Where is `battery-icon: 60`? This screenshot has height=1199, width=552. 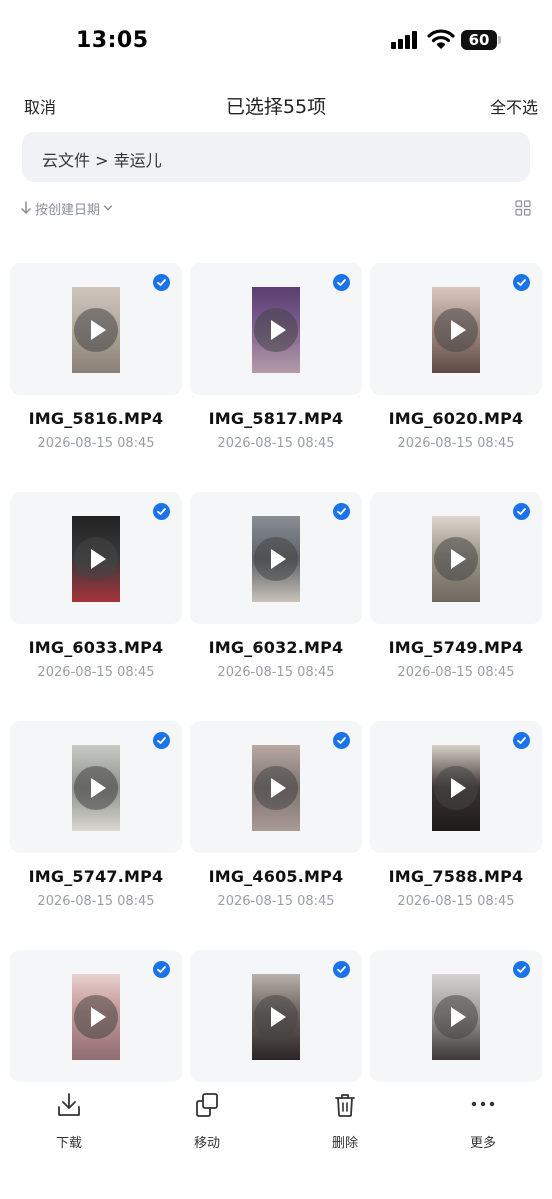
battery-icon: 60 is located at coordinates (481, 40).